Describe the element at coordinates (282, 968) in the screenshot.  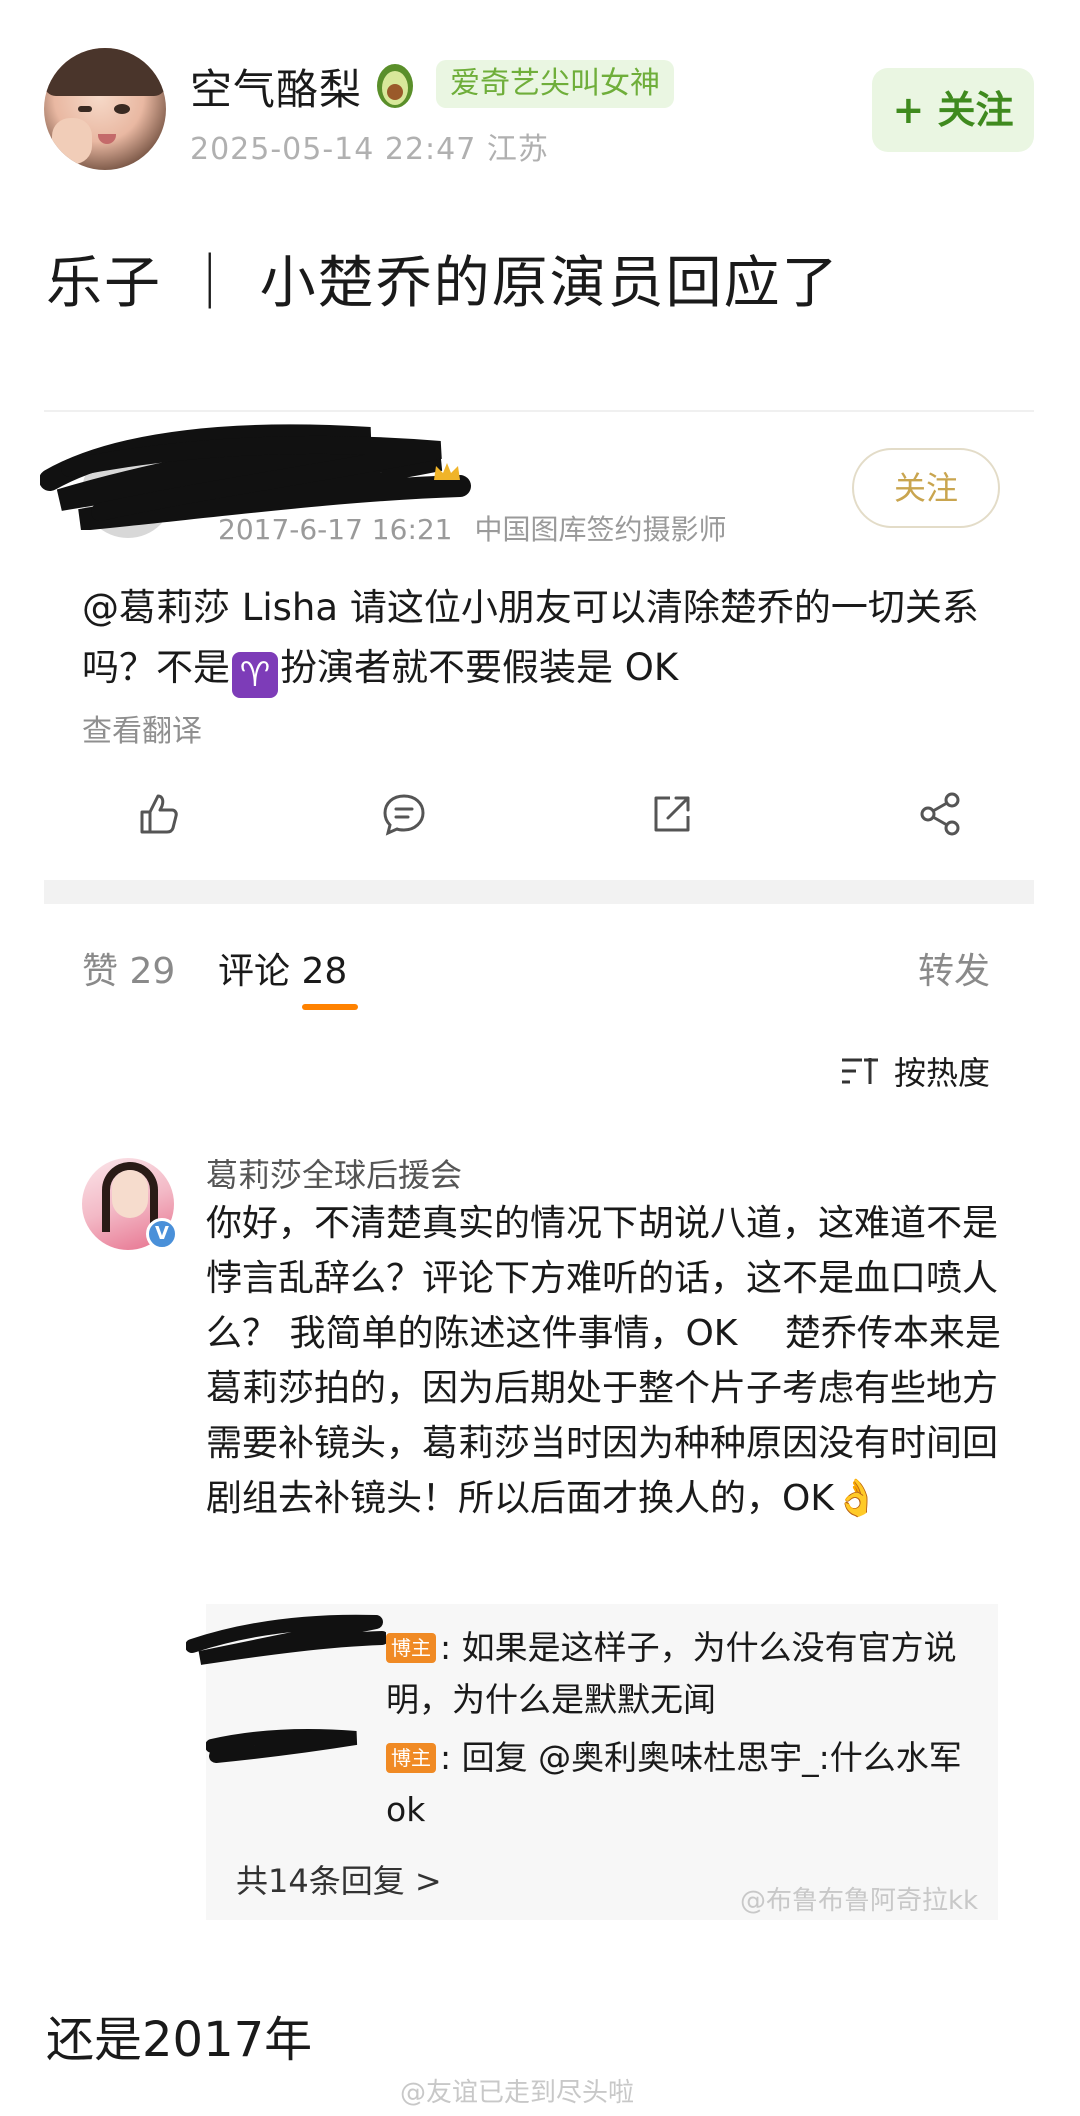
I see `tab-comments: 评论 28` at that location.